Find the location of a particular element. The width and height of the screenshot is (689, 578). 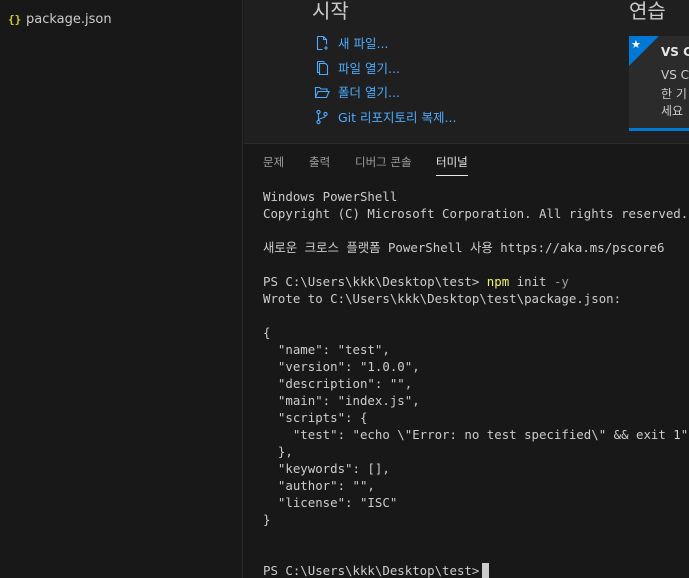

panel-tabs: 문제 출력 디버그 콘솔 터미널 is located at coordinates (466, 162).